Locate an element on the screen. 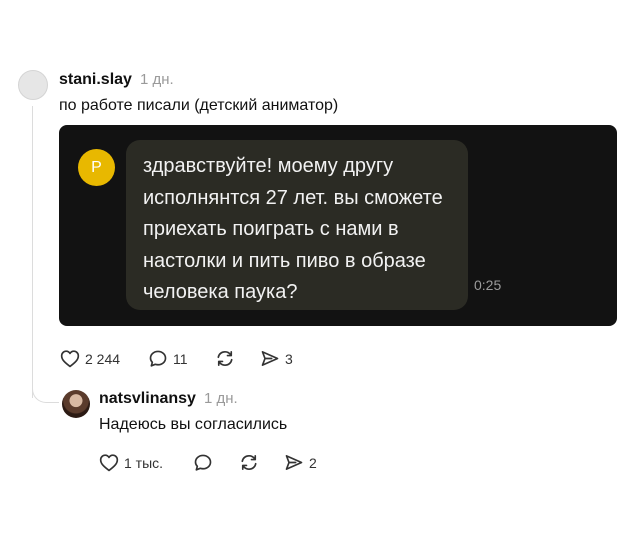 The image size is (640, 559). username: stani.slay is located at coordinates (95, 80).